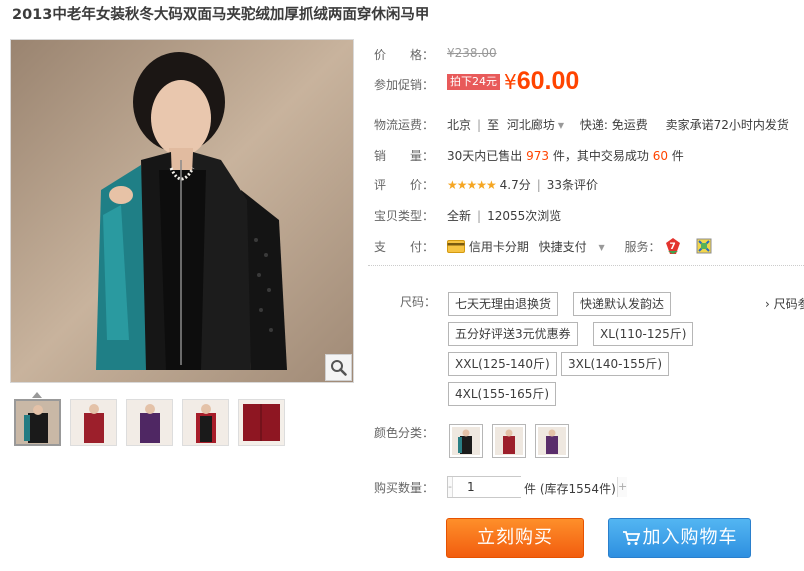 Image resolution: width=804 pixels, height=571 pixels. Describe the element at coordinates (513, 334) in the screenshot. I see `size-option: 五分好评送3元优惠券` at that location.